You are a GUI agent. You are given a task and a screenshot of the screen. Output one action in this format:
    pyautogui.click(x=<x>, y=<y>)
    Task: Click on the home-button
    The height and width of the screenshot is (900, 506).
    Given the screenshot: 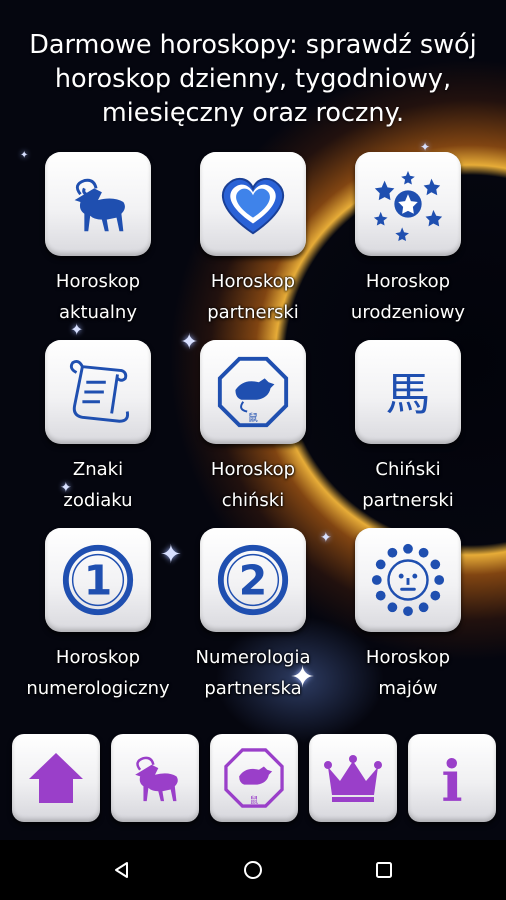 What is the action you would take?
    pyautogui.click(x=56, y=778)
    